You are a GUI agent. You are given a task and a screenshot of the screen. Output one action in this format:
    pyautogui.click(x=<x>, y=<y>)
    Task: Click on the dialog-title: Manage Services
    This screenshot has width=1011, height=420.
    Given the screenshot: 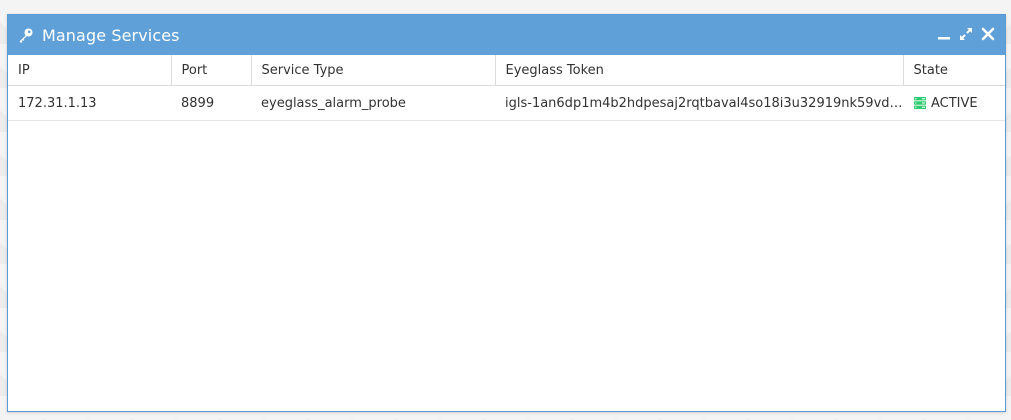 What is the action you would take?
    pyautogui.click(x=111, y=35)
    